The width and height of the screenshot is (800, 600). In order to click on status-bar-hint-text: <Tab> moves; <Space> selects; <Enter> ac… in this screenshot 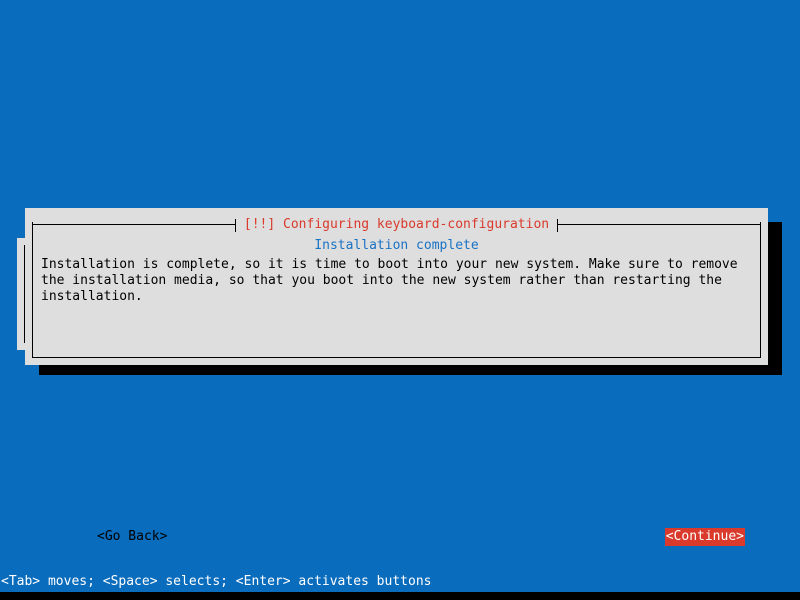, I will do `click(216, 581)`.